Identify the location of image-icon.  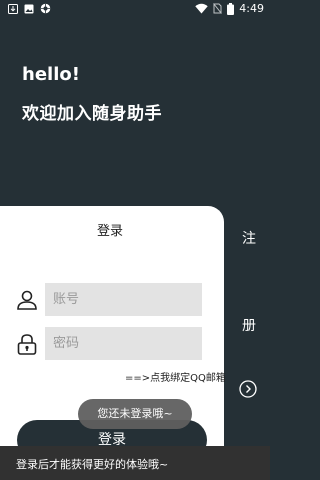
(29, 8).